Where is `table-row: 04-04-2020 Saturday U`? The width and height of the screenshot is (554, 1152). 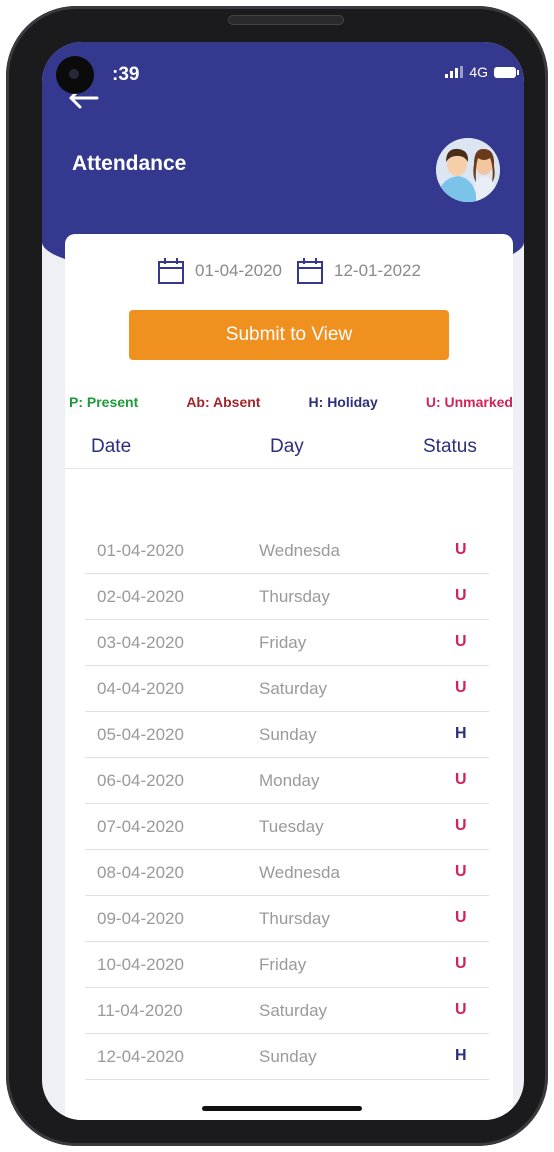 table-row: 04-04-2020 Saturday U is located at coordinates (287, 689).